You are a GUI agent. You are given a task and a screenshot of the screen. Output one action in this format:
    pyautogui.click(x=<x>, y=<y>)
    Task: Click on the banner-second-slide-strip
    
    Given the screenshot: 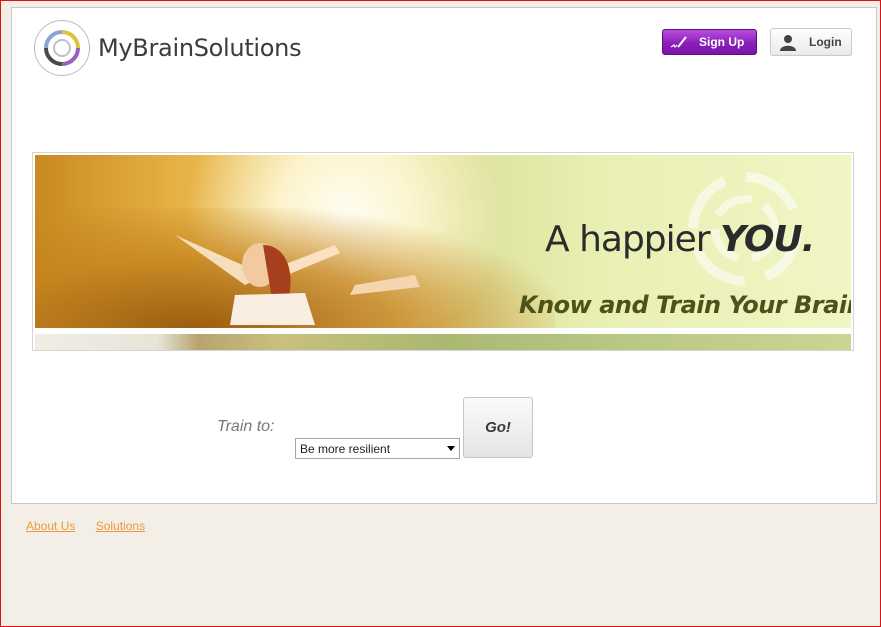 What is the action you would take?
    pyautogui.click(x=443, y=342)
    